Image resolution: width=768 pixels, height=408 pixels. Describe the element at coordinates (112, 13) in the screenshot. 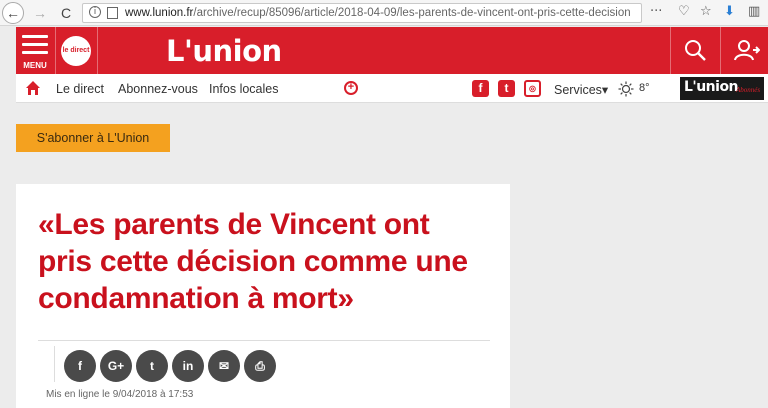

I see `page-icon` at that location.